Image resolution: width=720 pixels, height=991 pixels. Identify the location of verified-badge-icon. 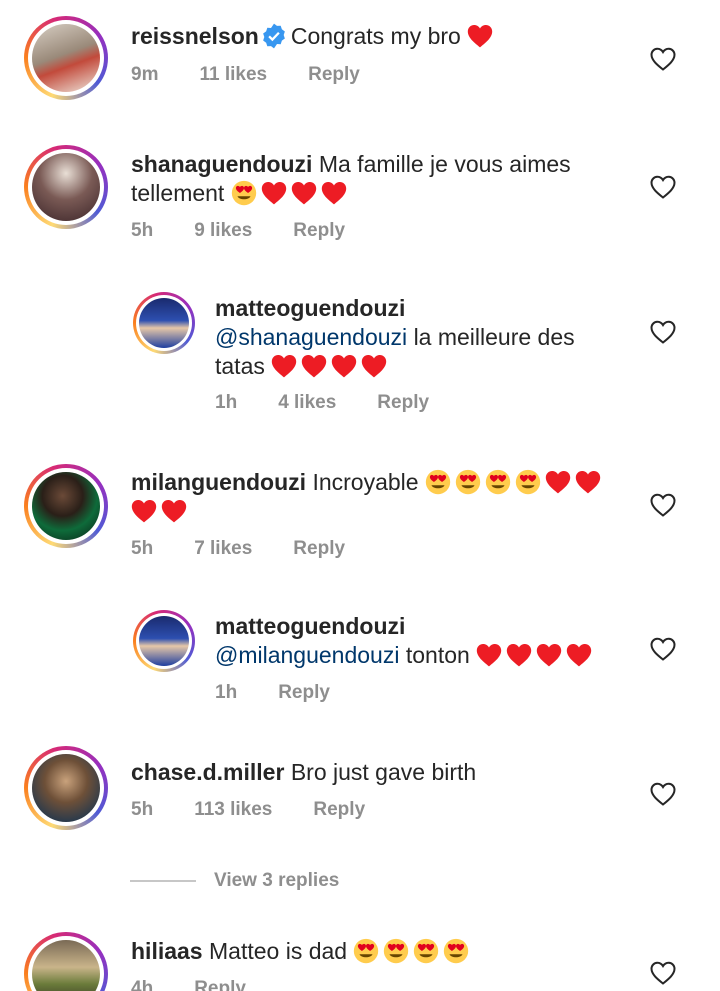
(273, 36).